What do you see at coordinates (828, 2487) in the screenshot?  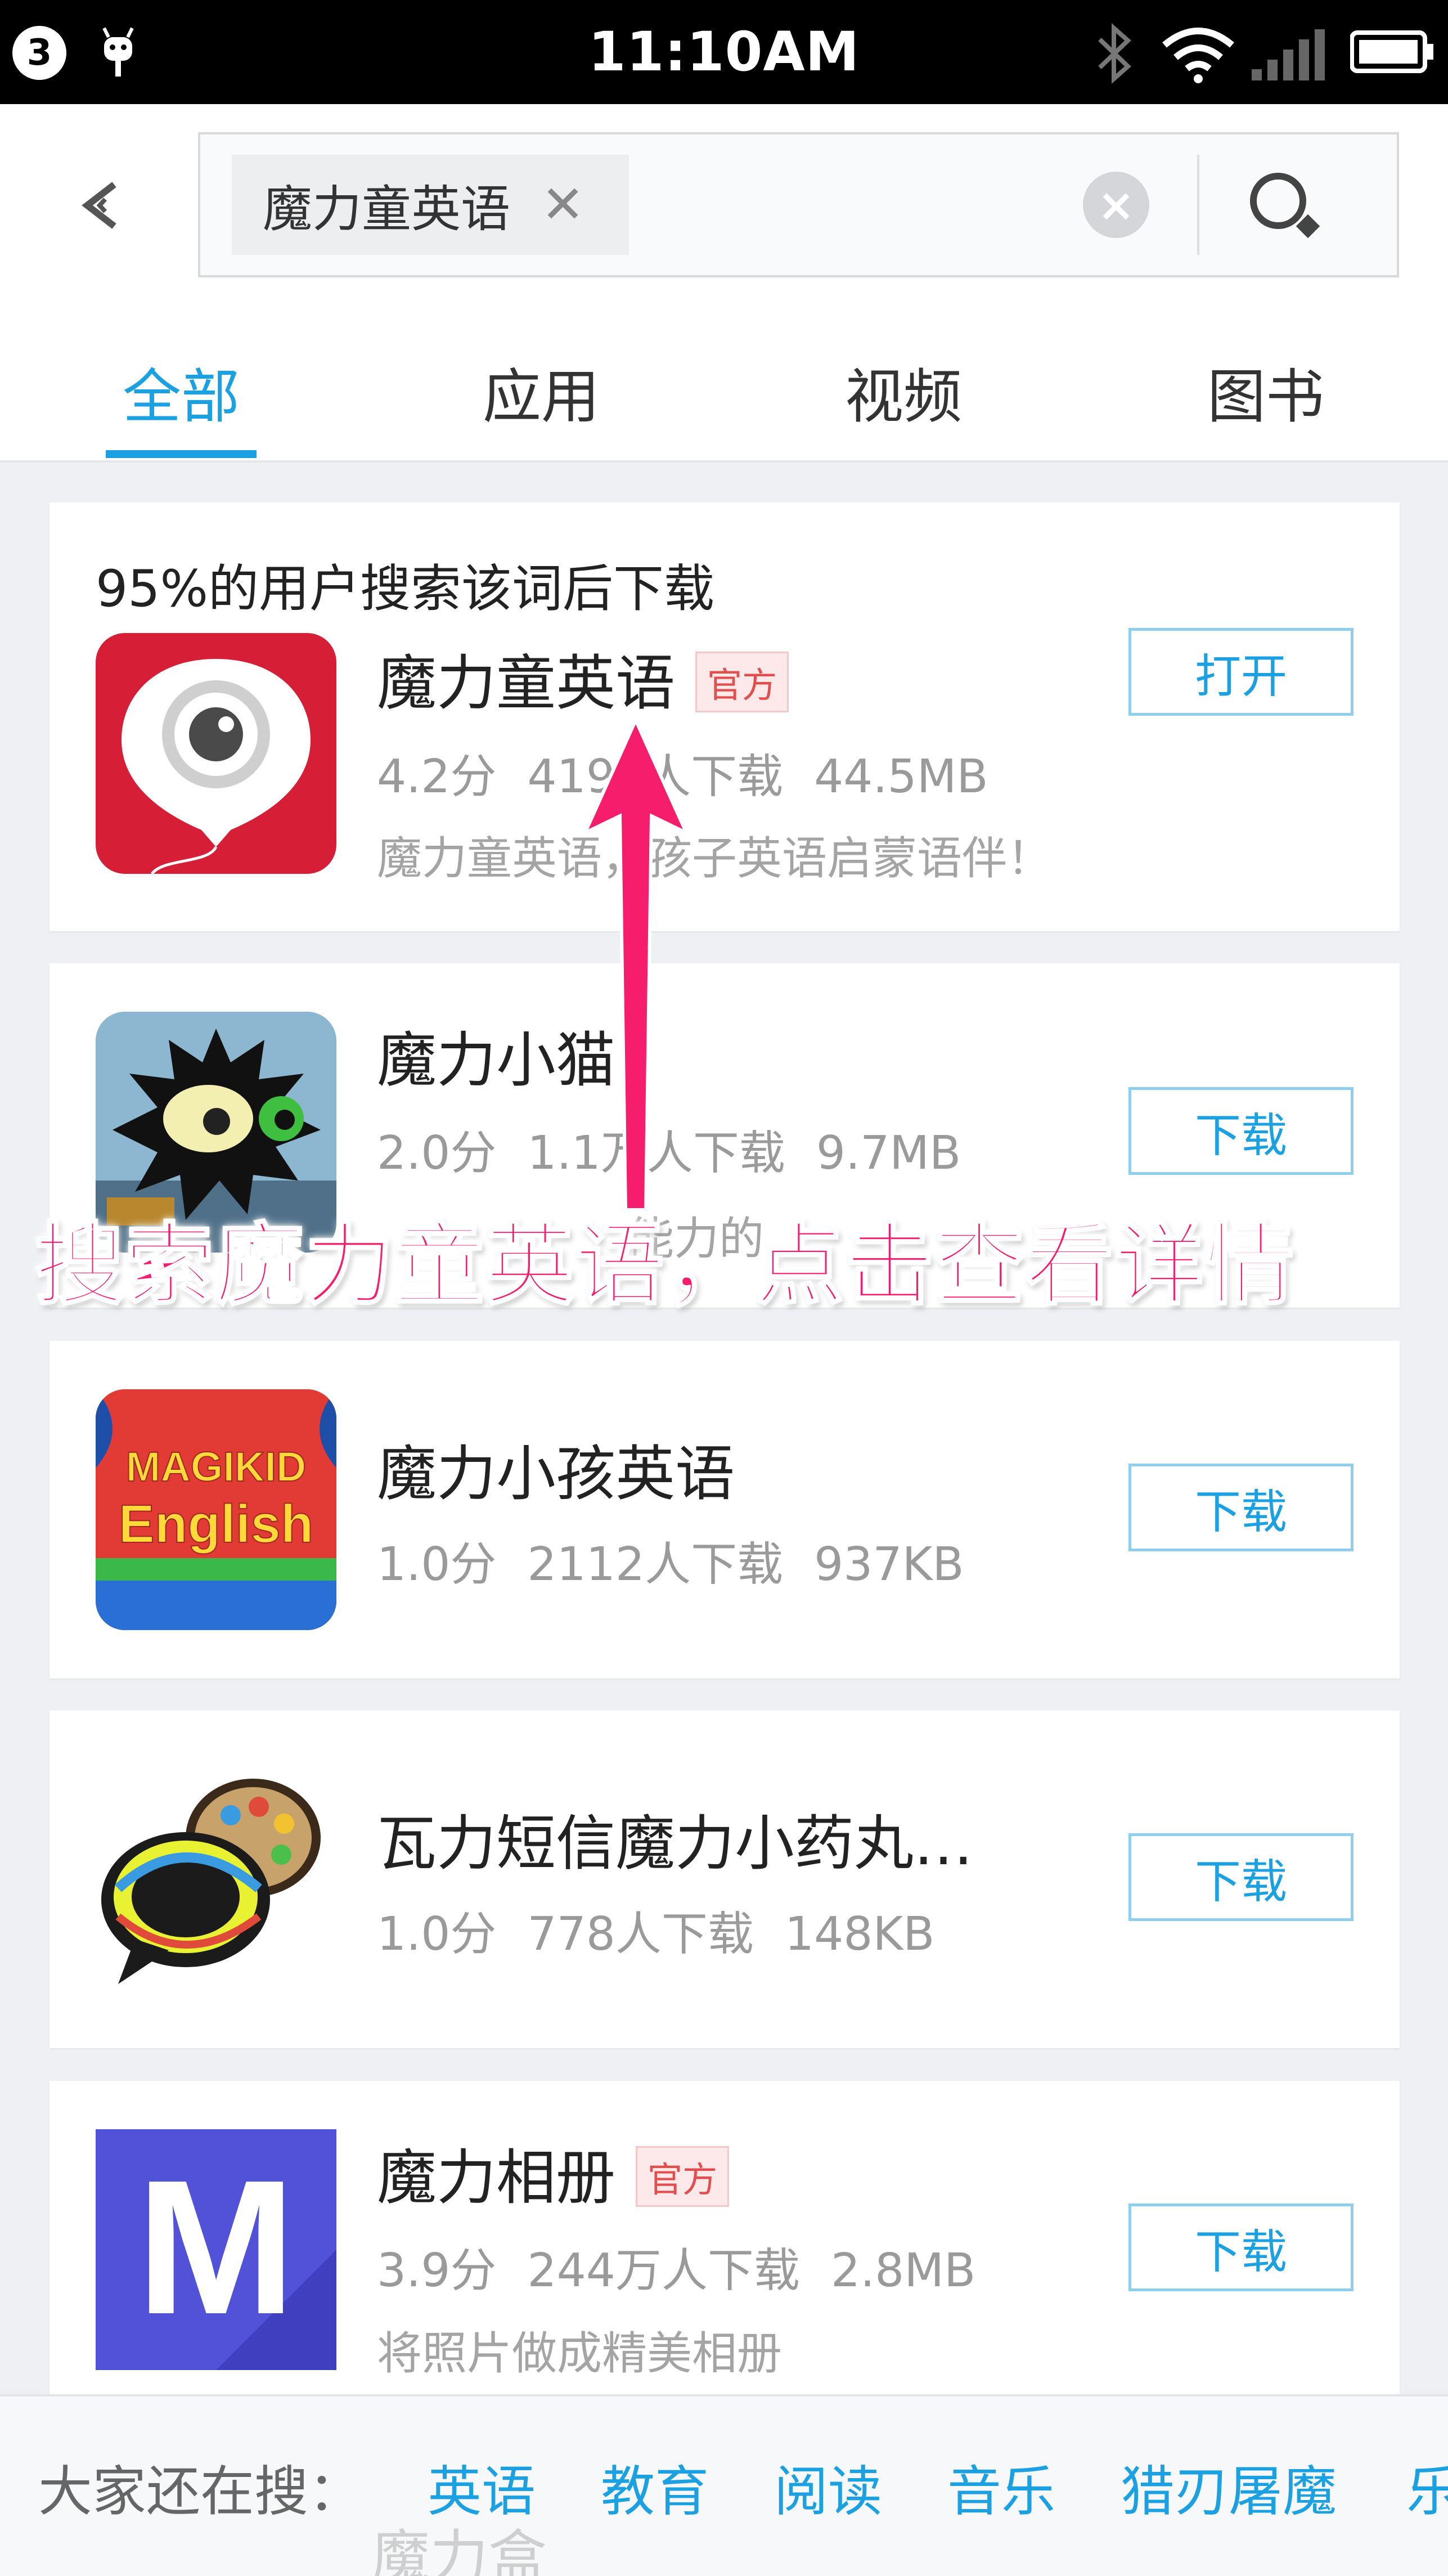 I see `related-search-link: 阅读` at bounding box center [828, 2487].